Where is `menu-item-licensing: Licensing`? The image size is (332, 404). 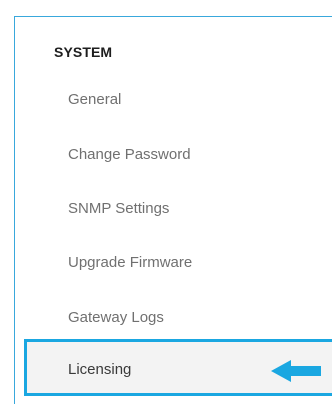 menu-item-licensing: Licensing is located at coordinates (178, 367).